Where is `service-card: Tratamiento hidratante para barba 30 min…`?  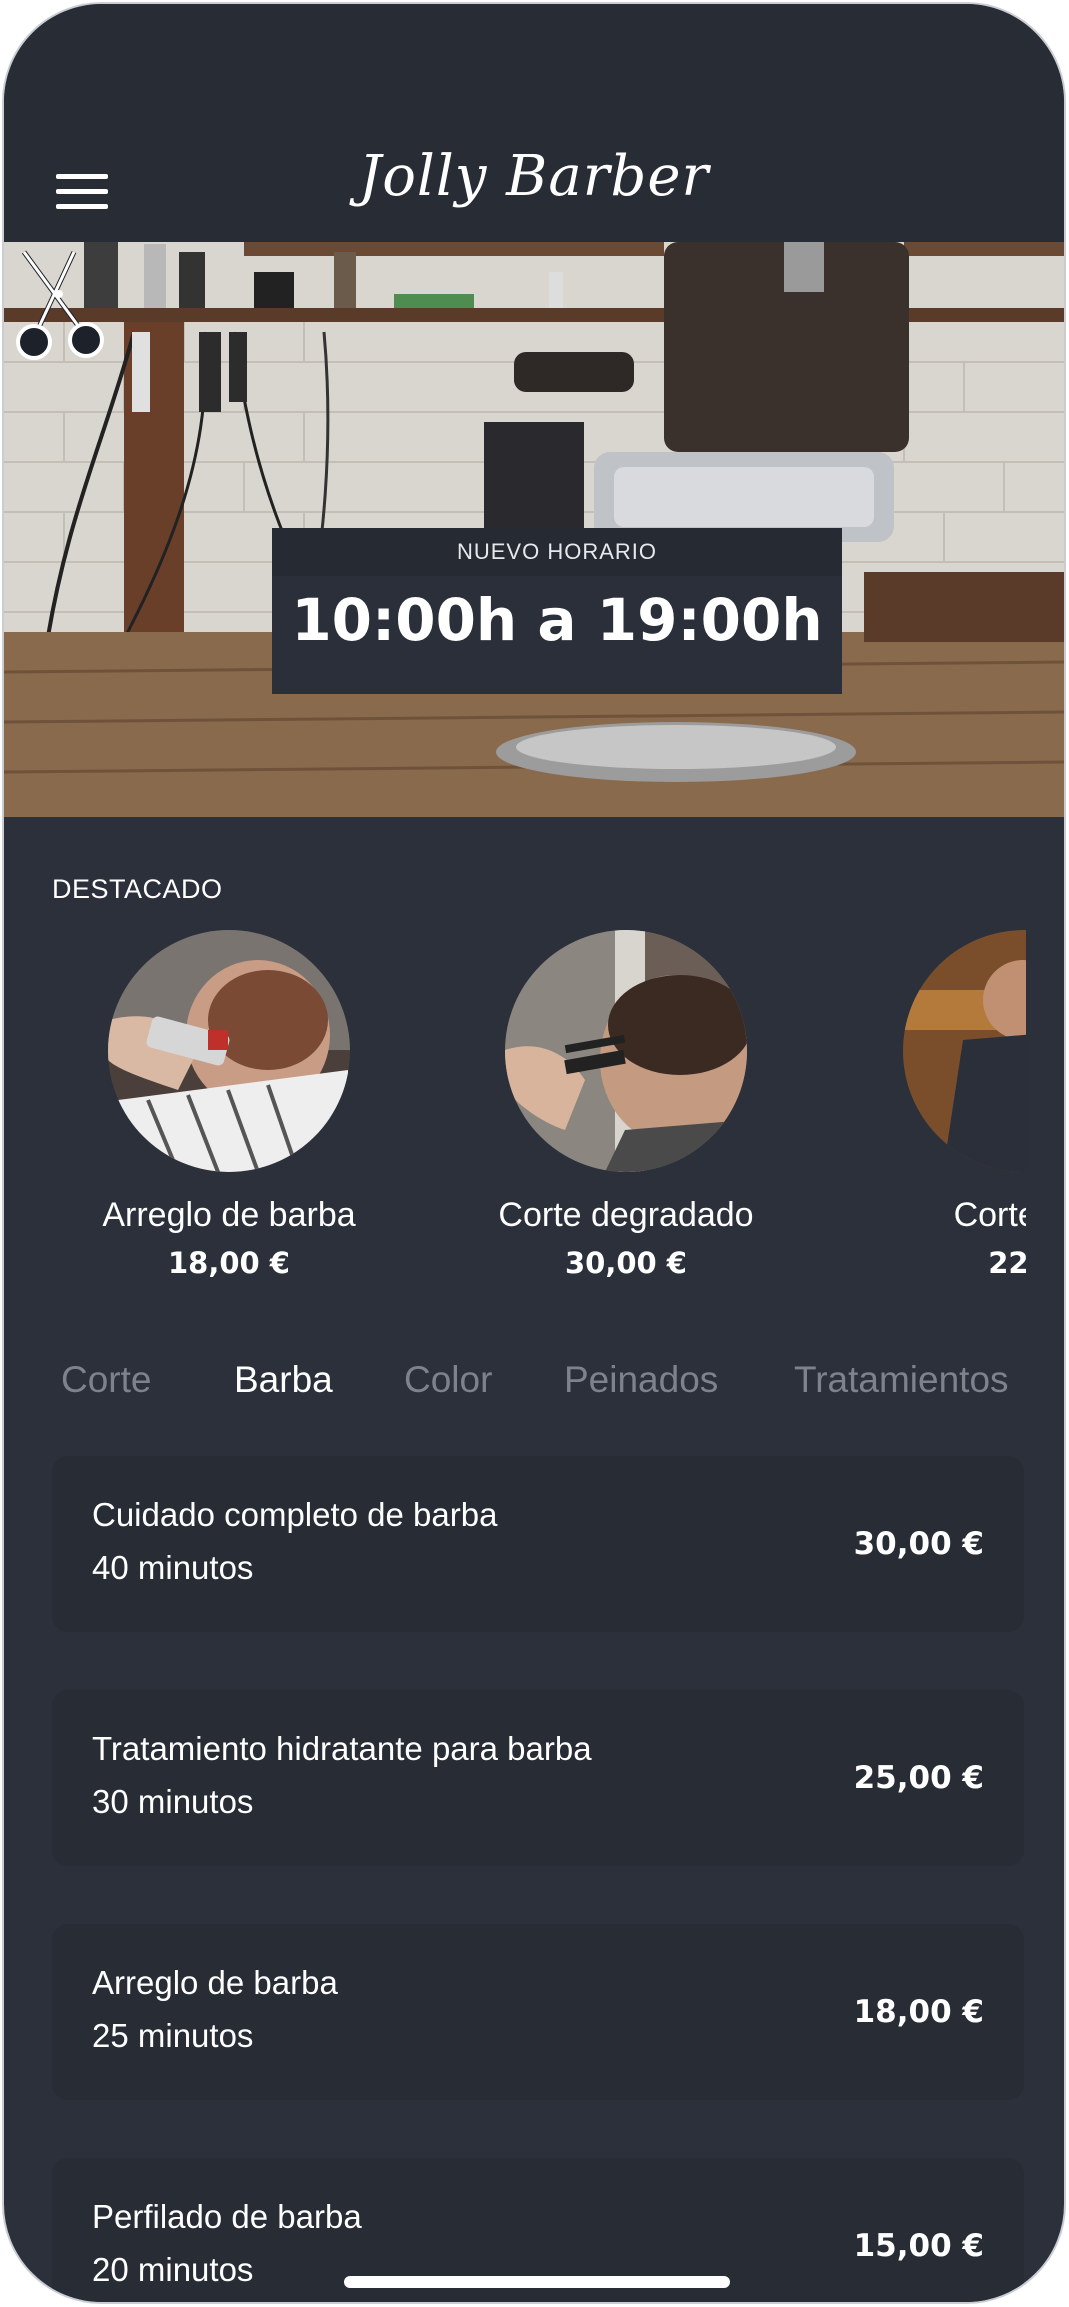
service-card: Tratamiento hidratante para barba 30 min… is located at coordinates (538, 1778).